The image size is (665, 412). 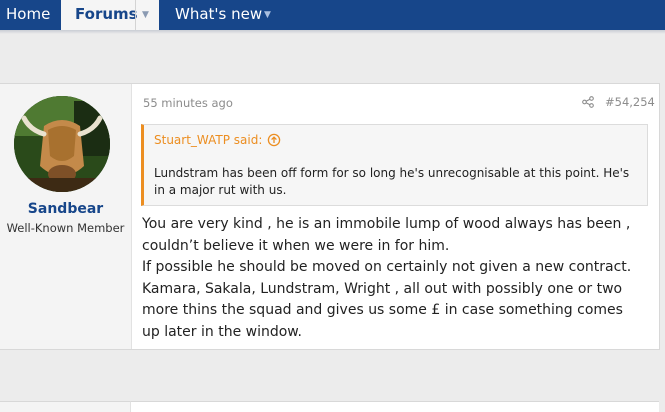 What do you see at coordinates (106, 15) in the screenshot?
I see `nav-forums-label: Forums` at bounding box center [106, 15].